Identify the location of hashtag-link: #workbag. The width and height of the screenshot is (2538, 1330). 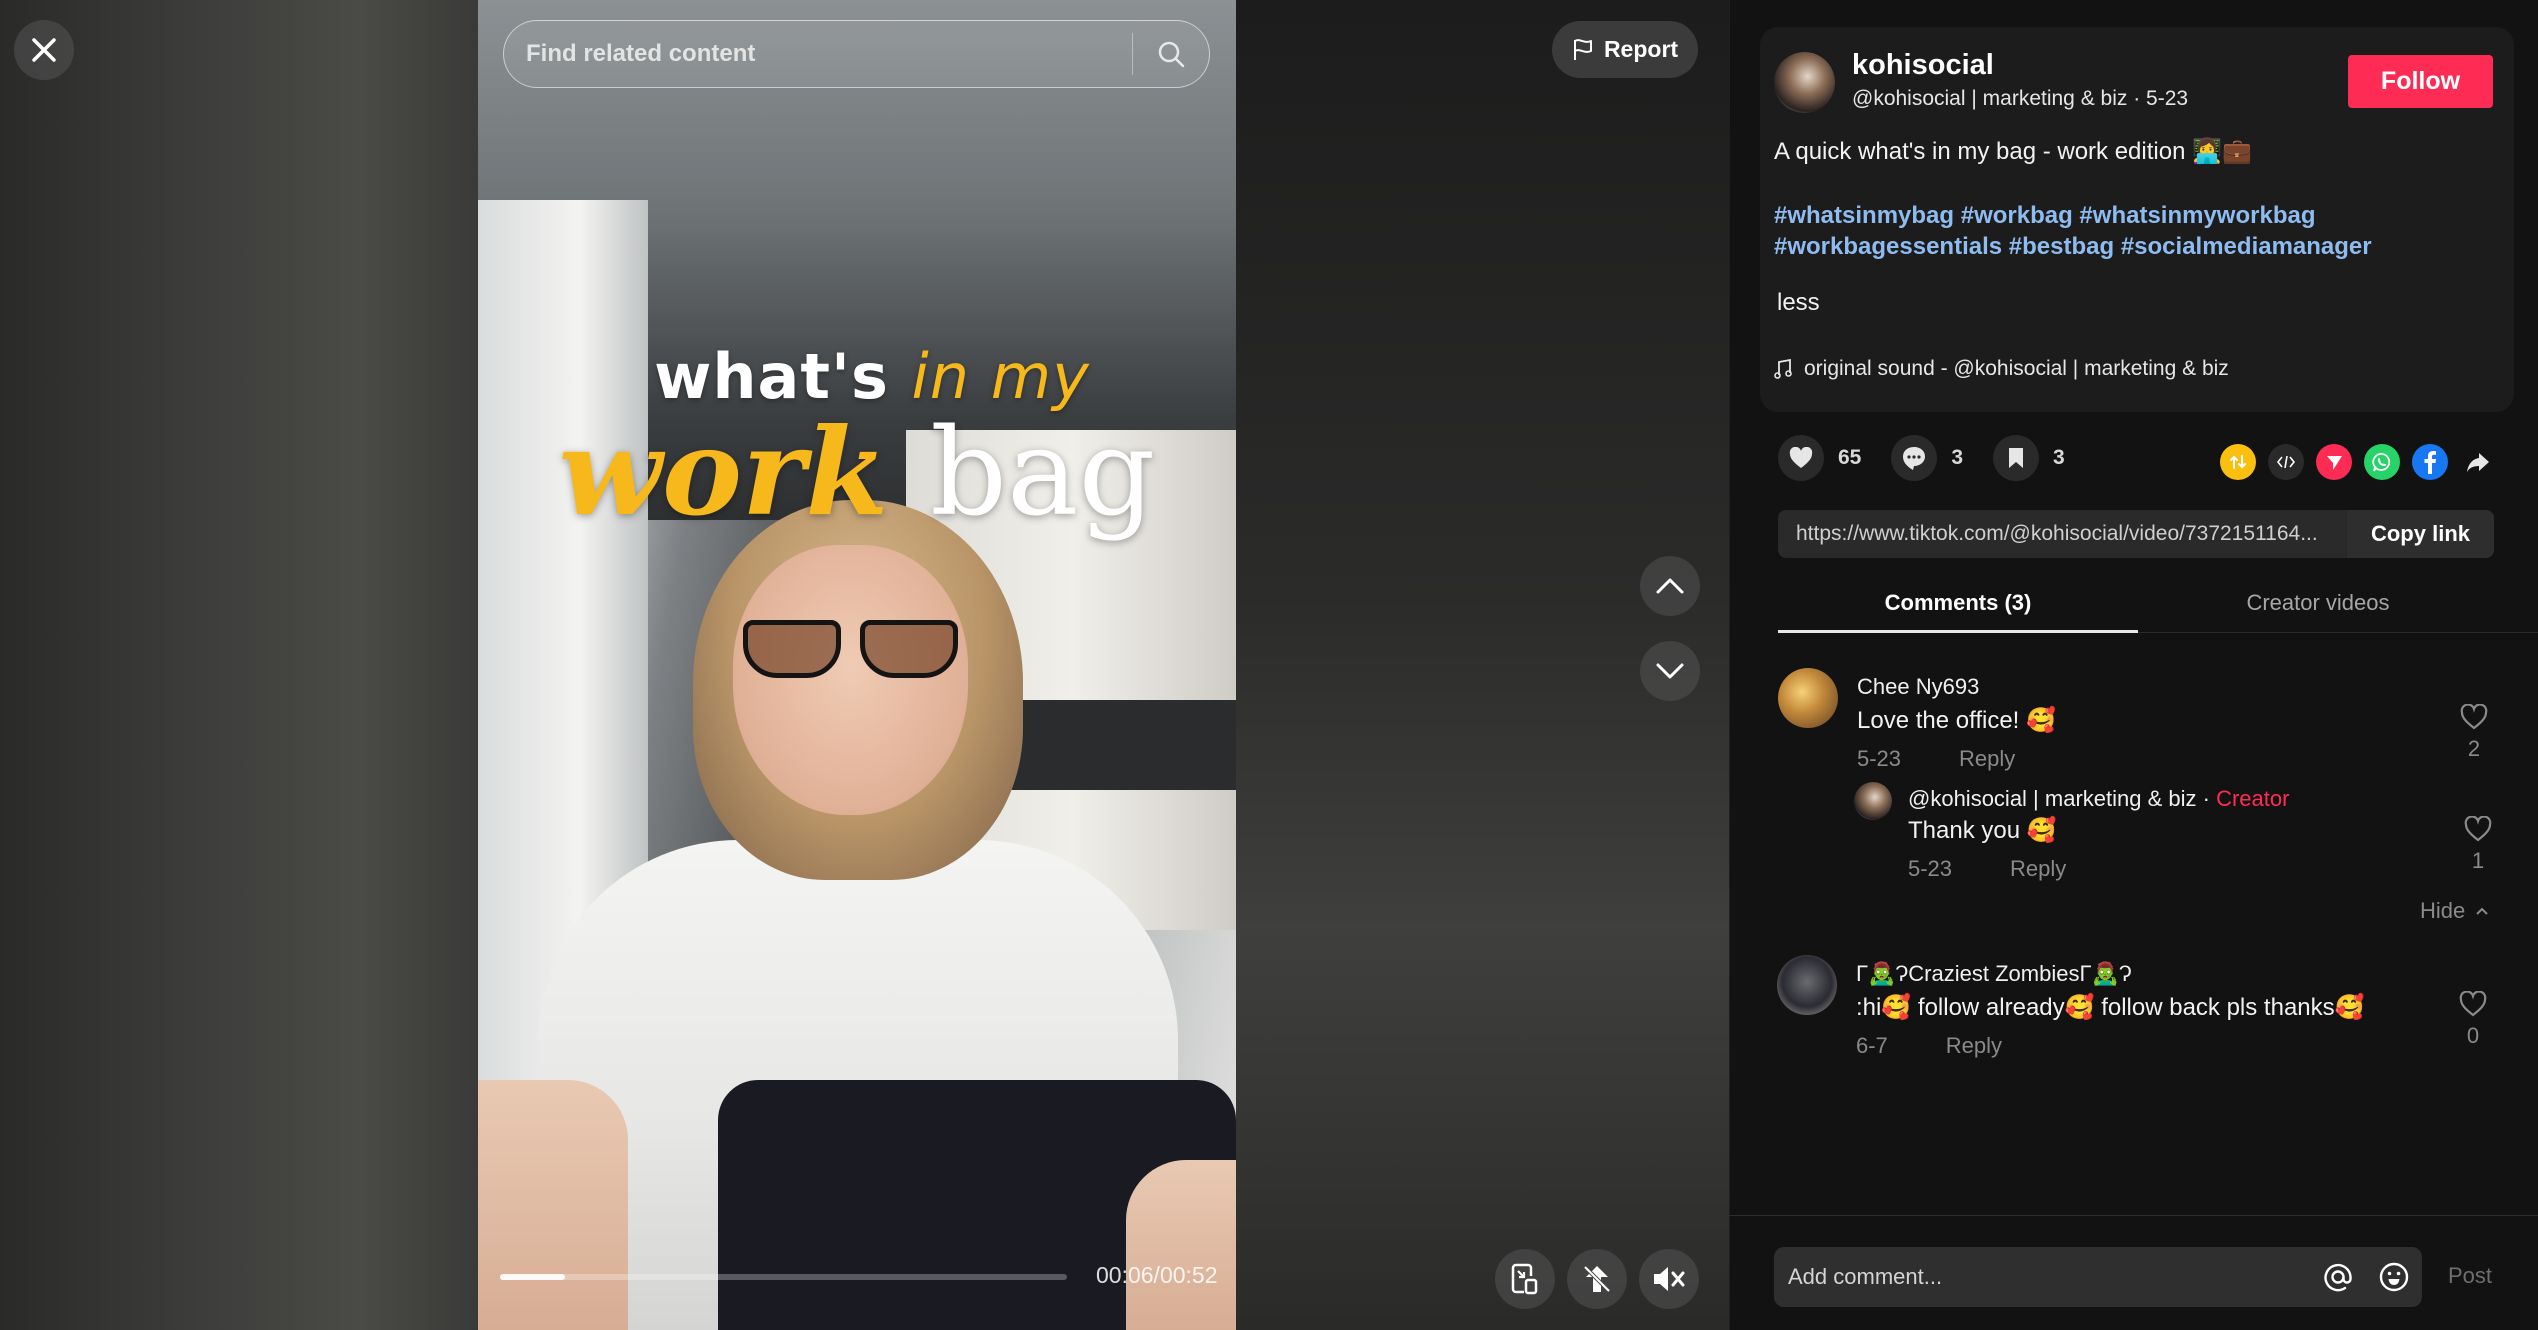
(2017, 215).